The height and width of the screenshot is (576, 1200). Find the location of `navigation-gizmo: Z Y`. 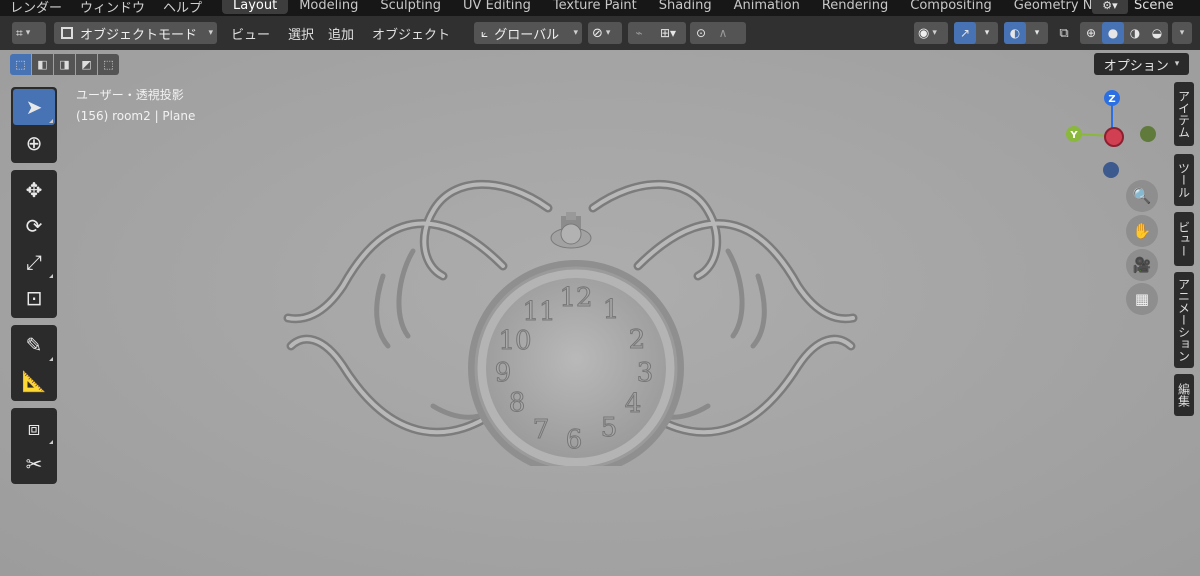

navigation-gizmo: Z Y is located at coordinates (1115, 138).